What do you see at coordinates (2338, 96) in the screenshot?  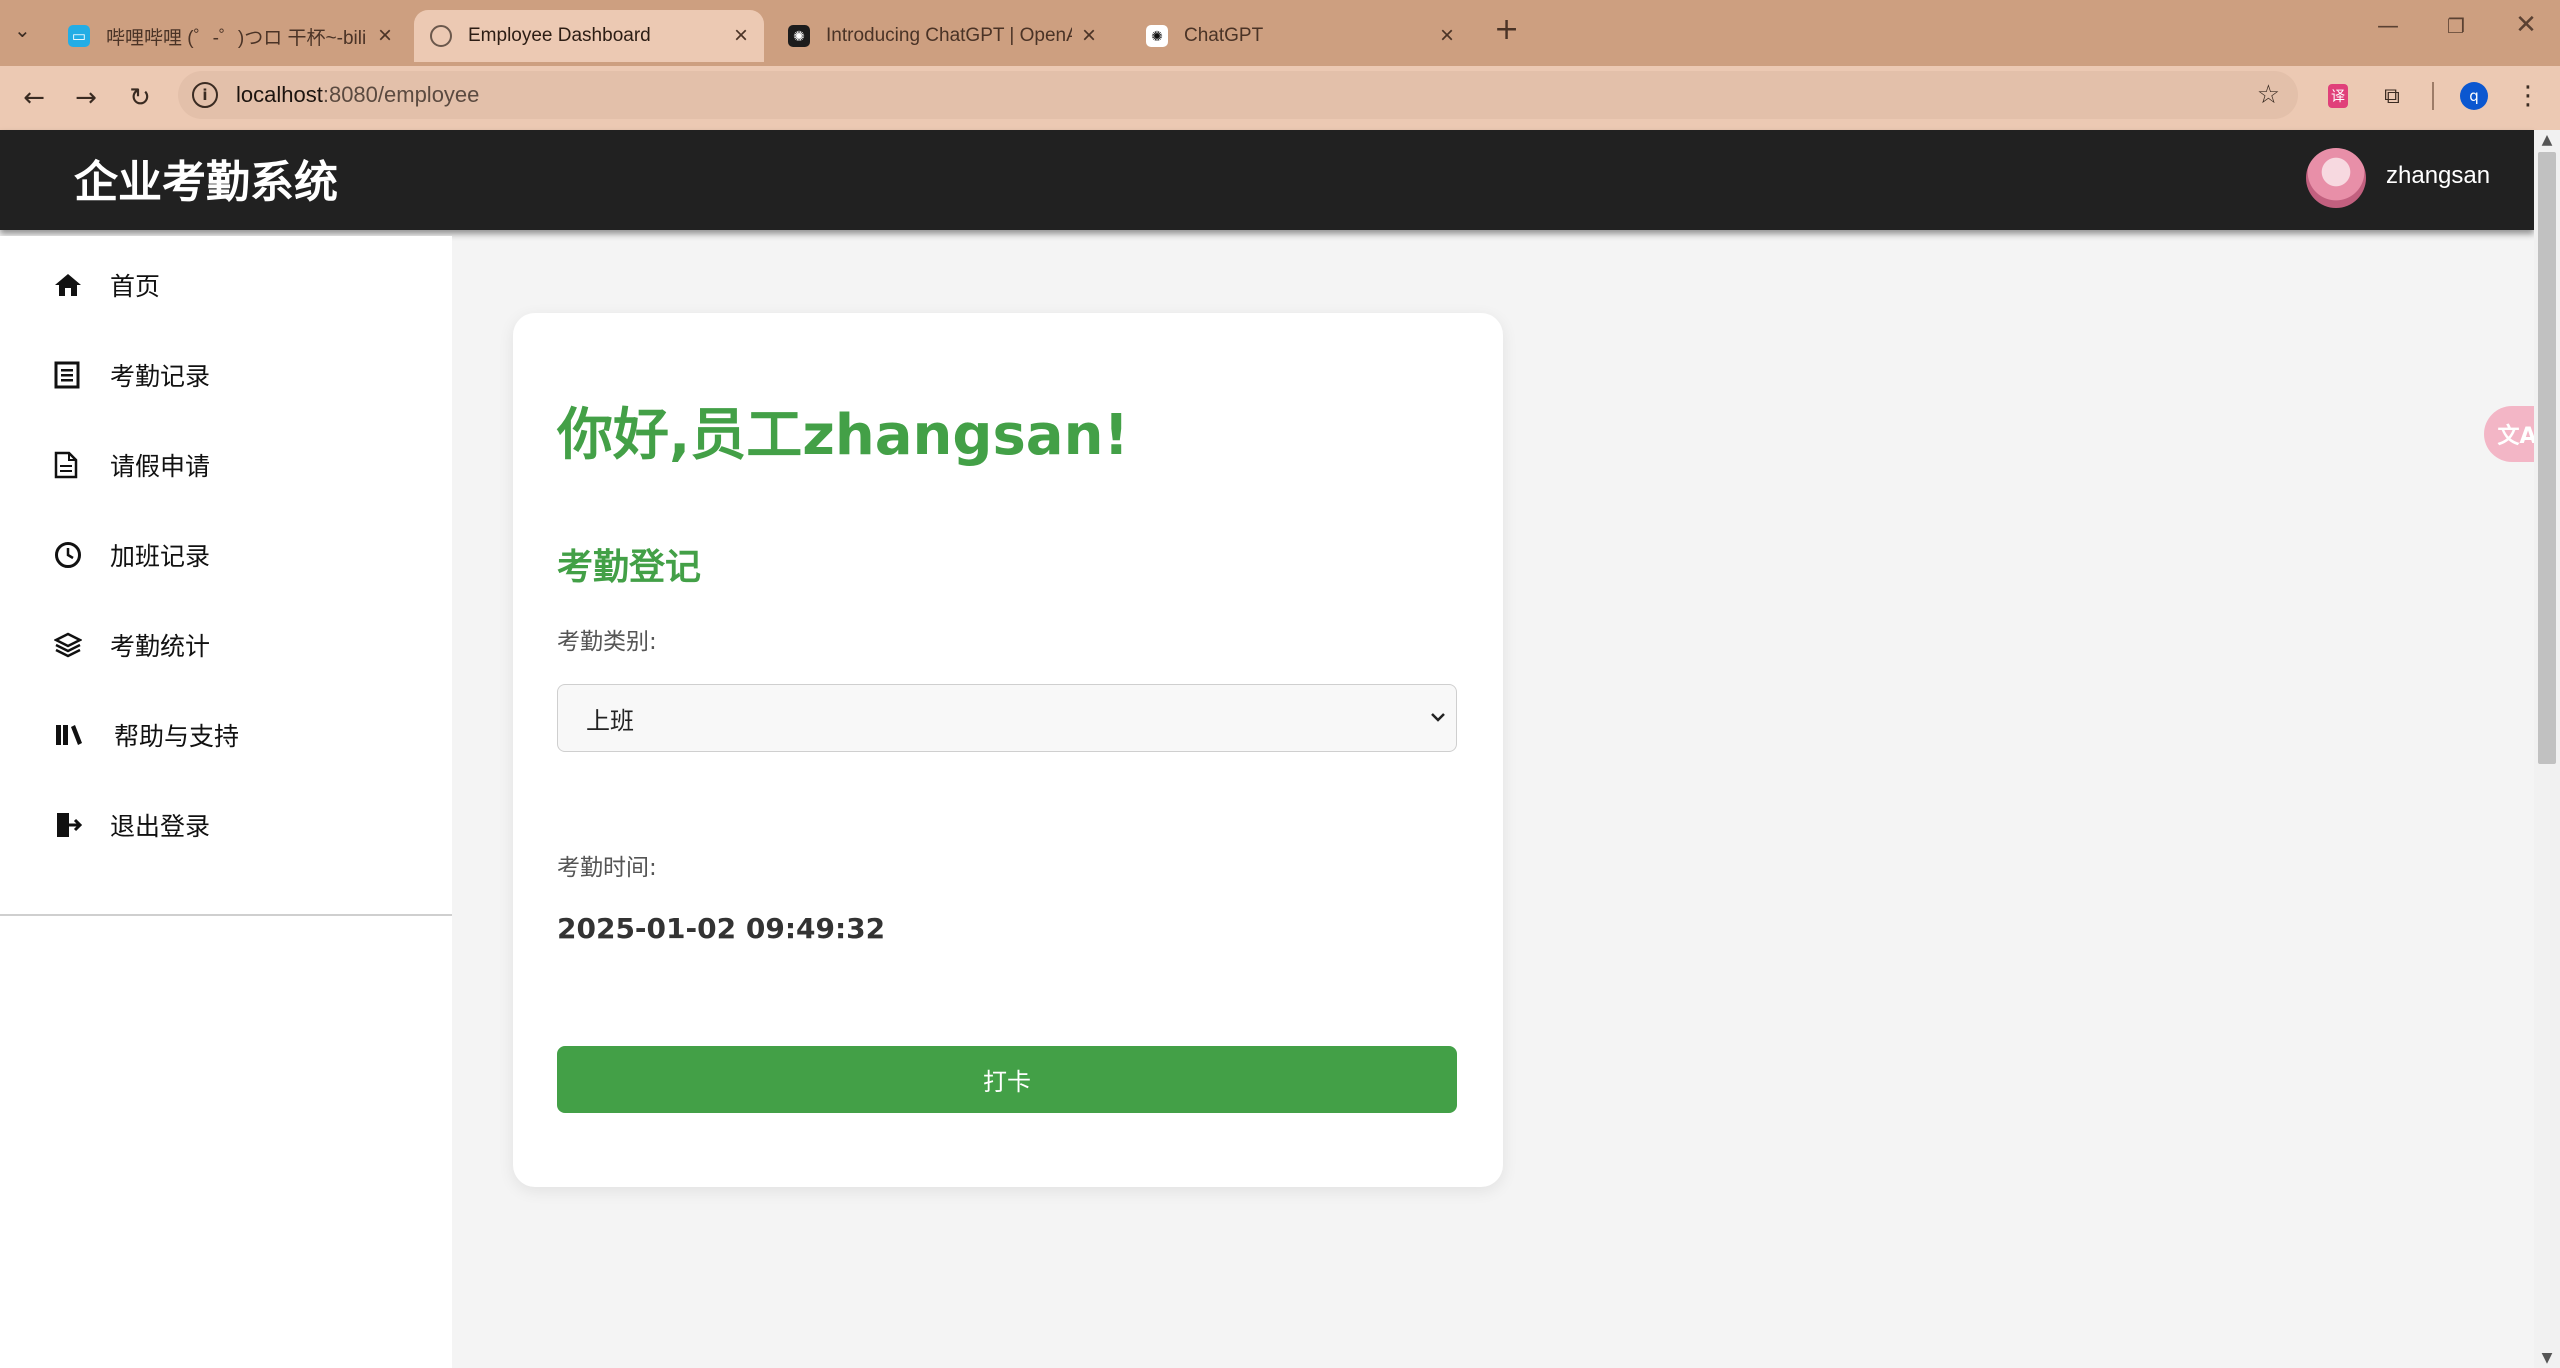 I see `translate-extension-icon: 译` at bounding box center [2338, 96].